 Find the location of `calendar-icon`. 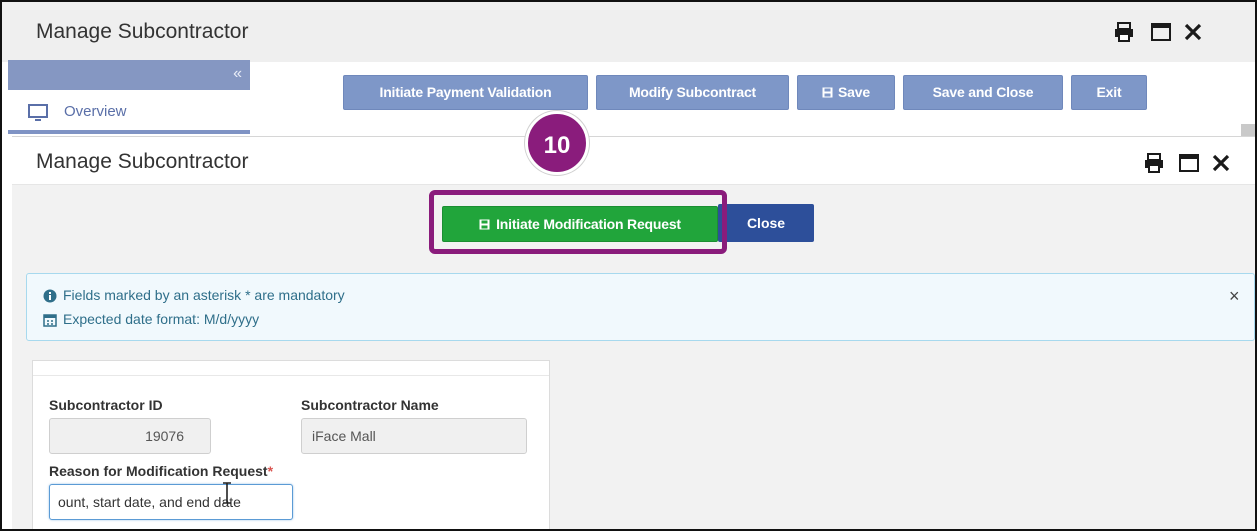

calendar-icon is located at coordinates (50, 320).